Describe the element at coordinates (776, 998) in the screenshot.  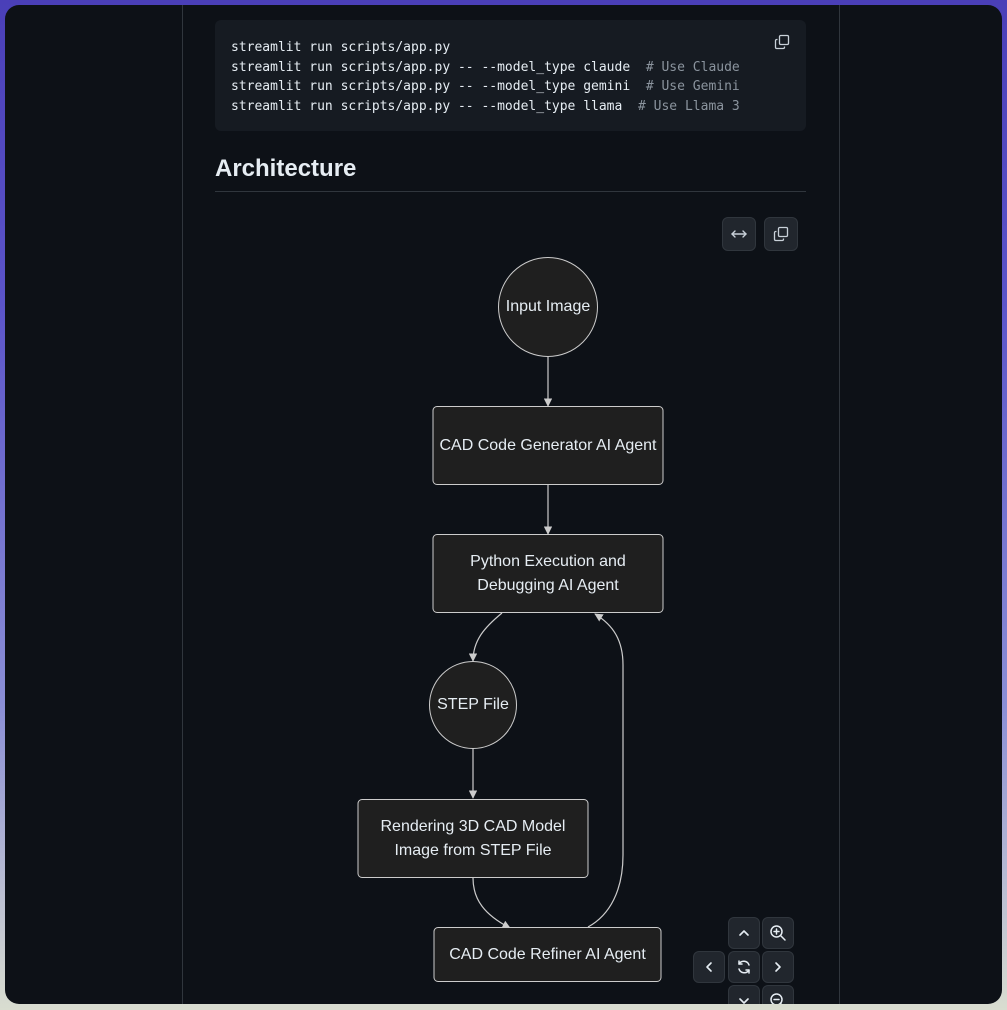
I see `zoom-out-icon` at that location.